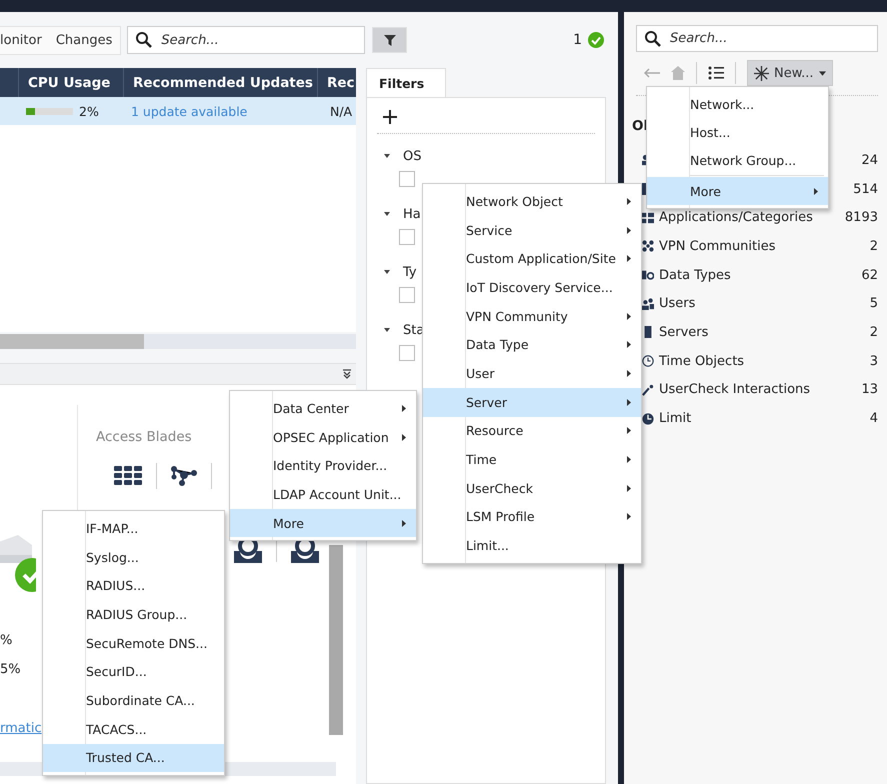  Describe the element at coordinates (89, 111) in the screenshot. I see `cpu-reading: 2%` at that location.